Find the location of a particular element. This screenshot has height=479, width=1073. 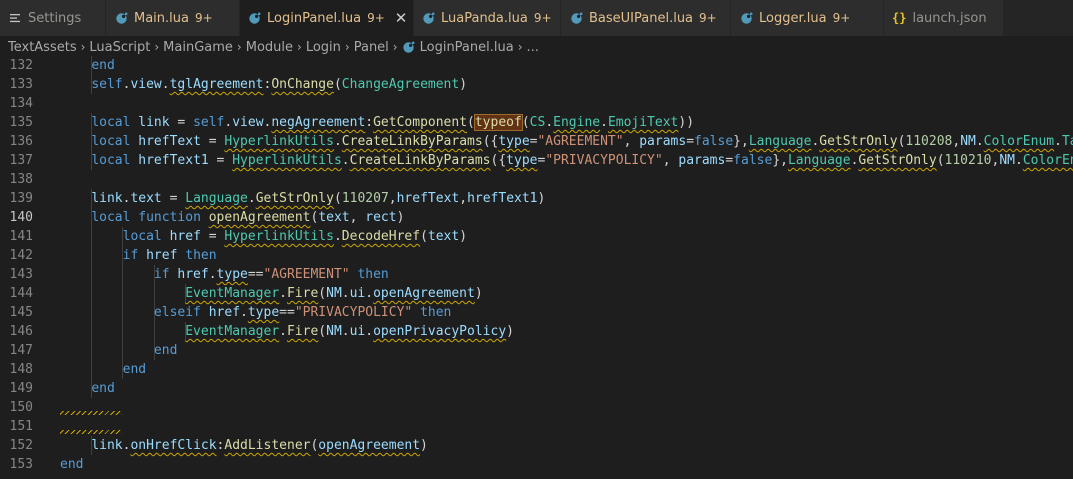

line-number: 140 is located at coordinates (21, 217).